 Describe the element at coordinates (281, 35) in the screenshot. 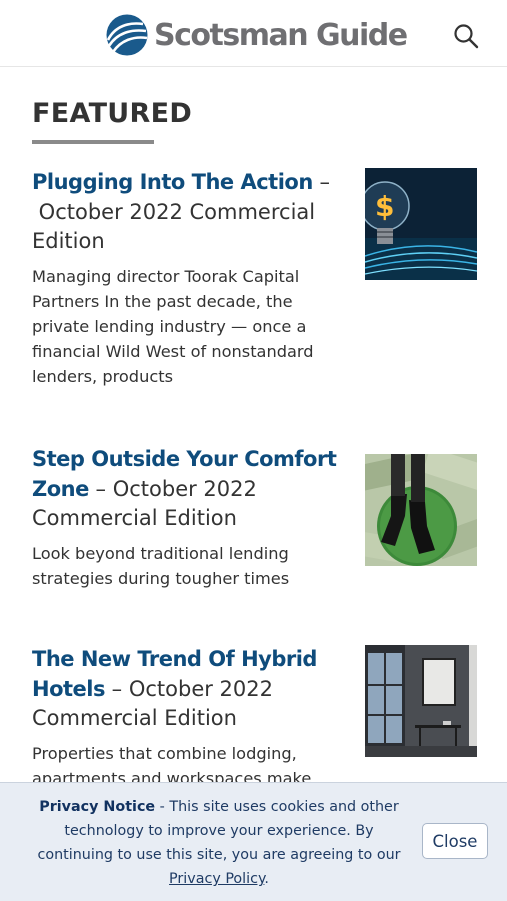

I see `logo-text: Scotsman Guide` at that location.